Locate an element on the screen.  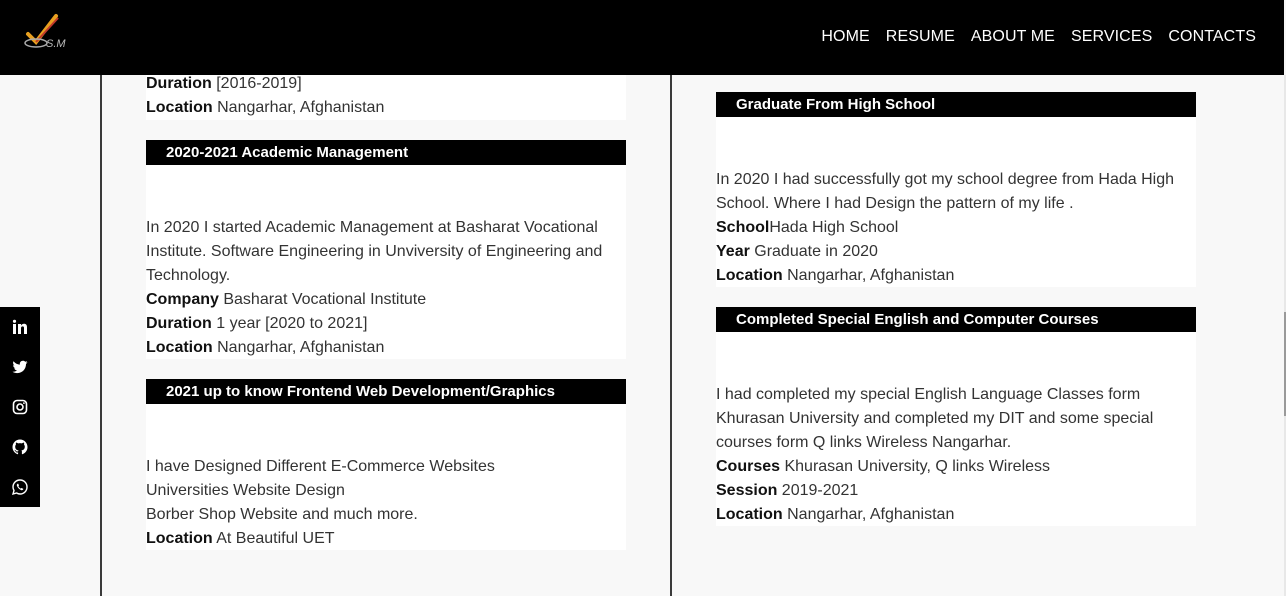
card-title: Graduate From High School is located at coordinates (956, 104).